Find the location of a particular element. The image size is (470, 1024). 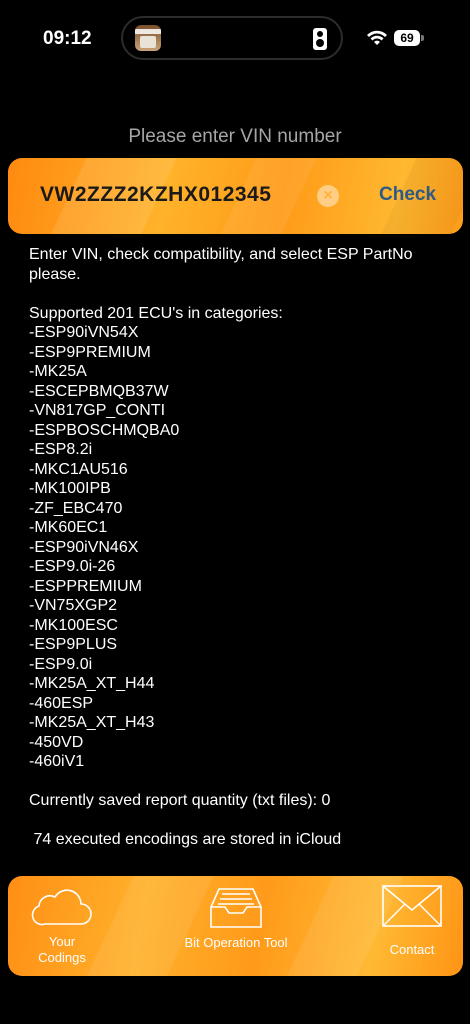

ecu-category-item: -MK60EC1 is located at coordinates (68, 527).